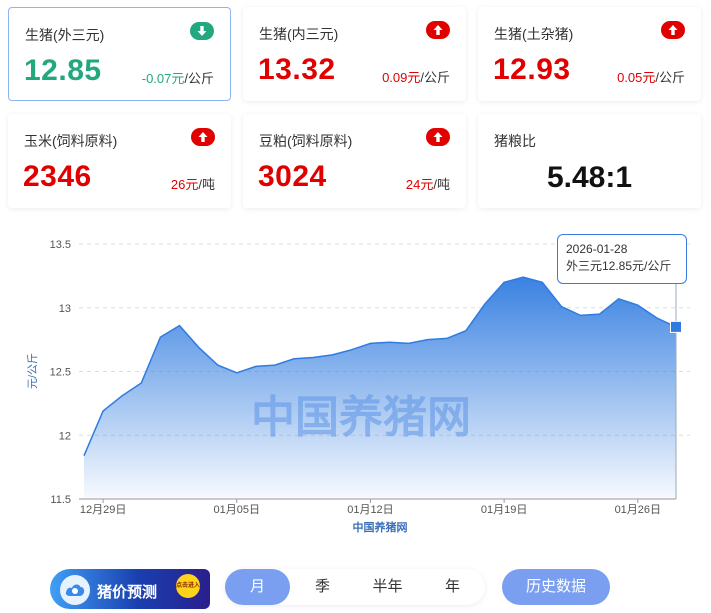  Describe the element at coordinates (60, 500) in the screenshot. I see `y-tick-label: 11.5` at that location.